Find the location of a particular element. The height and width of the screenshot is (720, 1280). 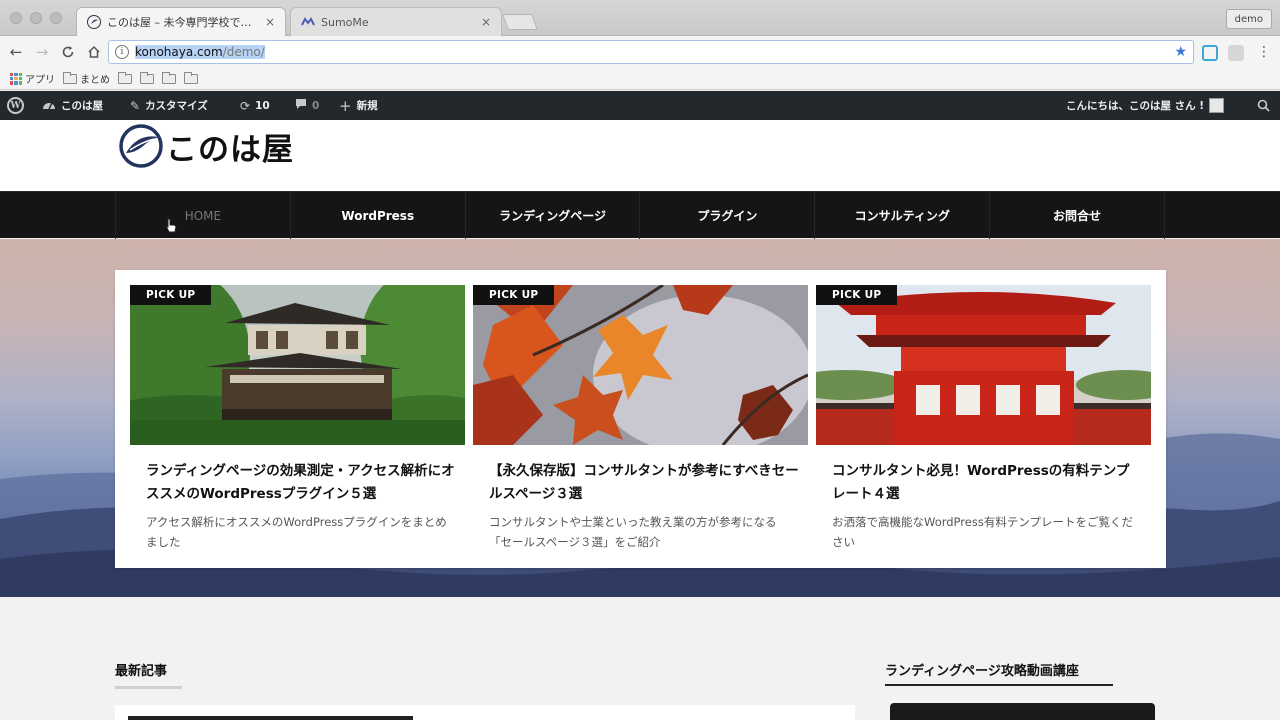

latest-post-thumbnail is located at coordinates (270, 718).